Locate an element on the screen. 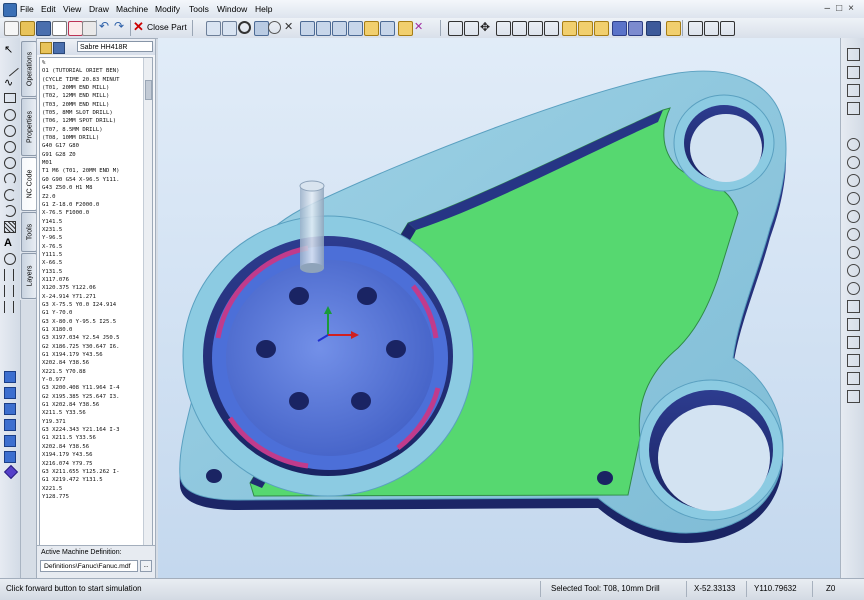 The height and width of the screenshot is (600, 864). layout-quad-icon is located at coordinates (727, 28).